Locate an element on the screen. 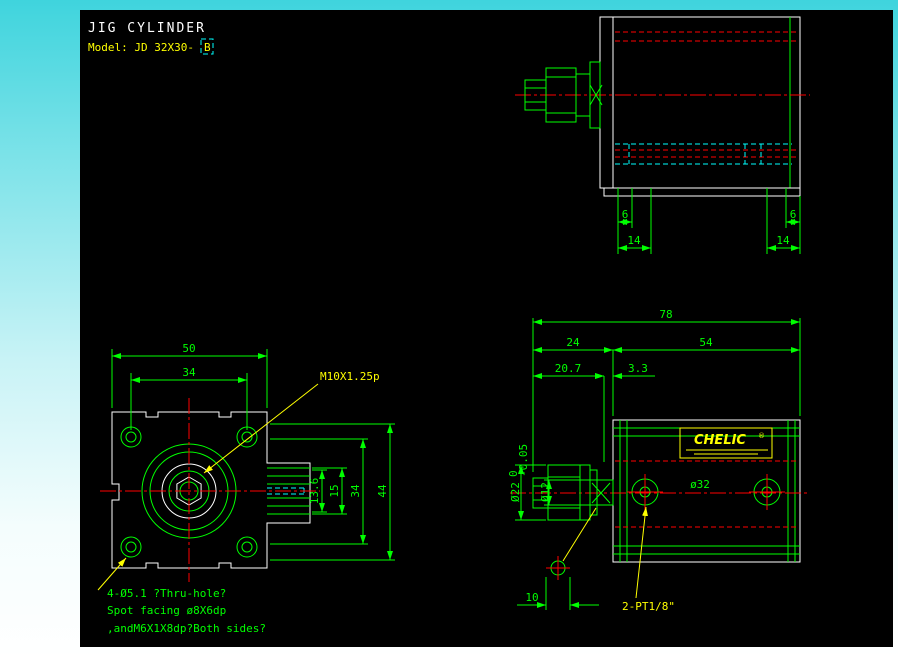  note-line-3: ,andM6X1X8dp?Both sides? is located at coordinates (186, 628).